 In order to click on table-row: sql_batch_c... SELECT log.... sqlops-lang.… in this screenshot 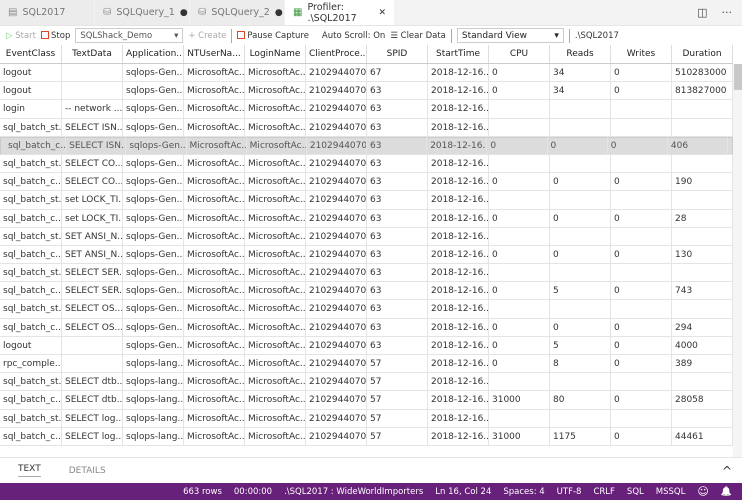, I will do `click(366, 436)`.